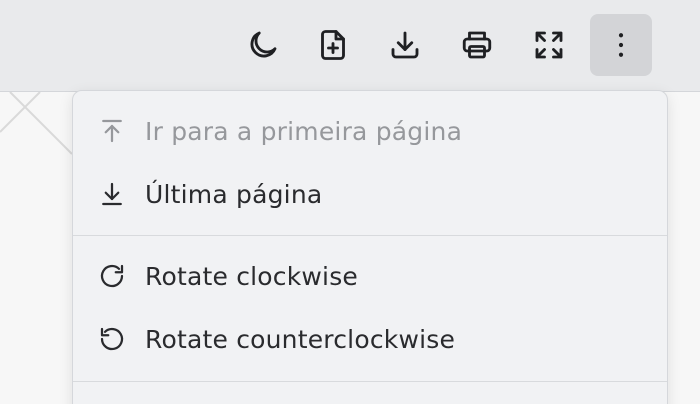 This screenshot has width=700, height=404. I want to click on fullscreen-button, so click(549, 45).